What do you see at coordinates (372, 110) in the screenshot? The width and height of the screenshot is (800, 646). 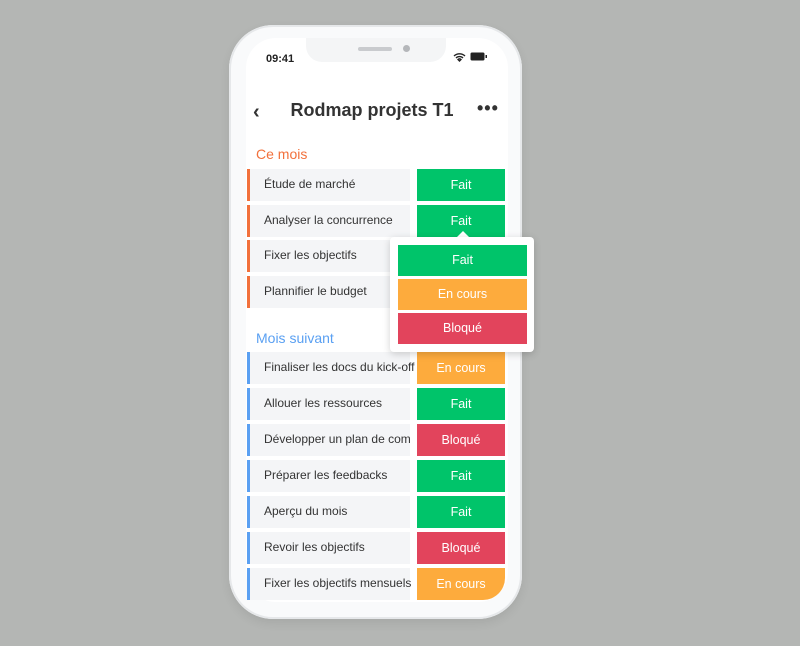 I see `page-title: Rodmap projets T1` at bounding box center [372, 110].